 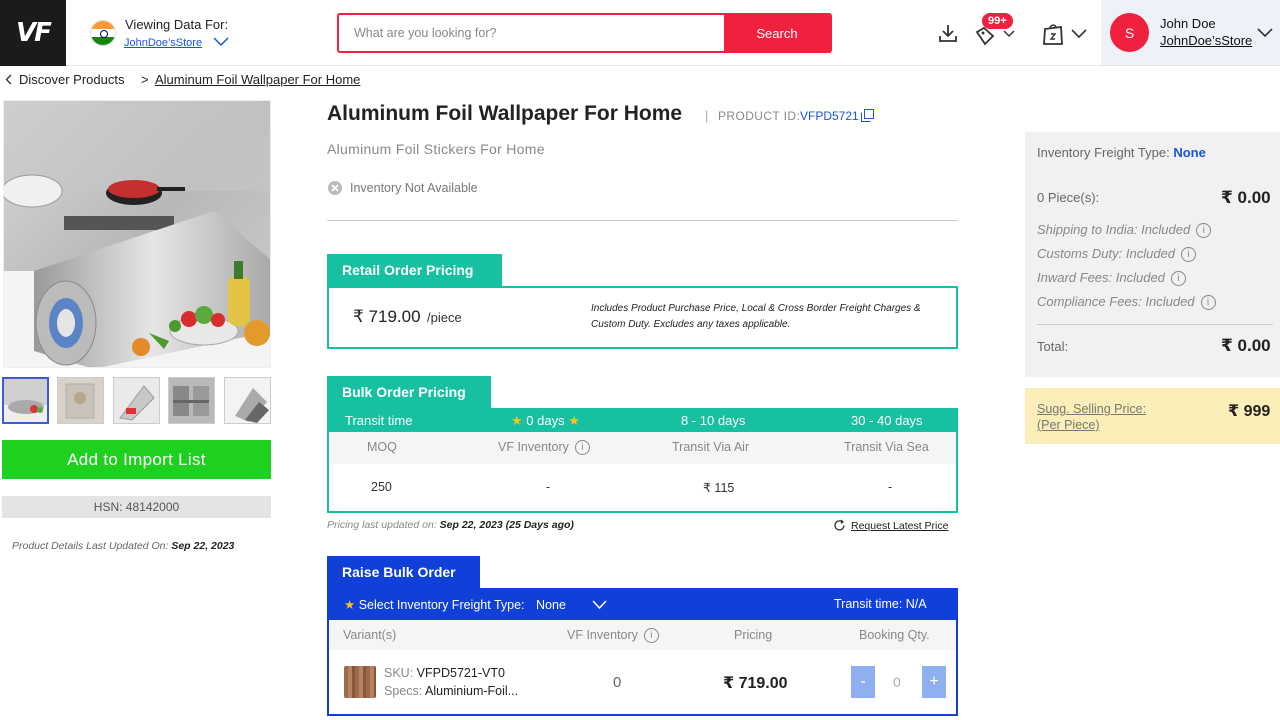 I want to click on sku-label: SKU:, so click(x=399, y=673).